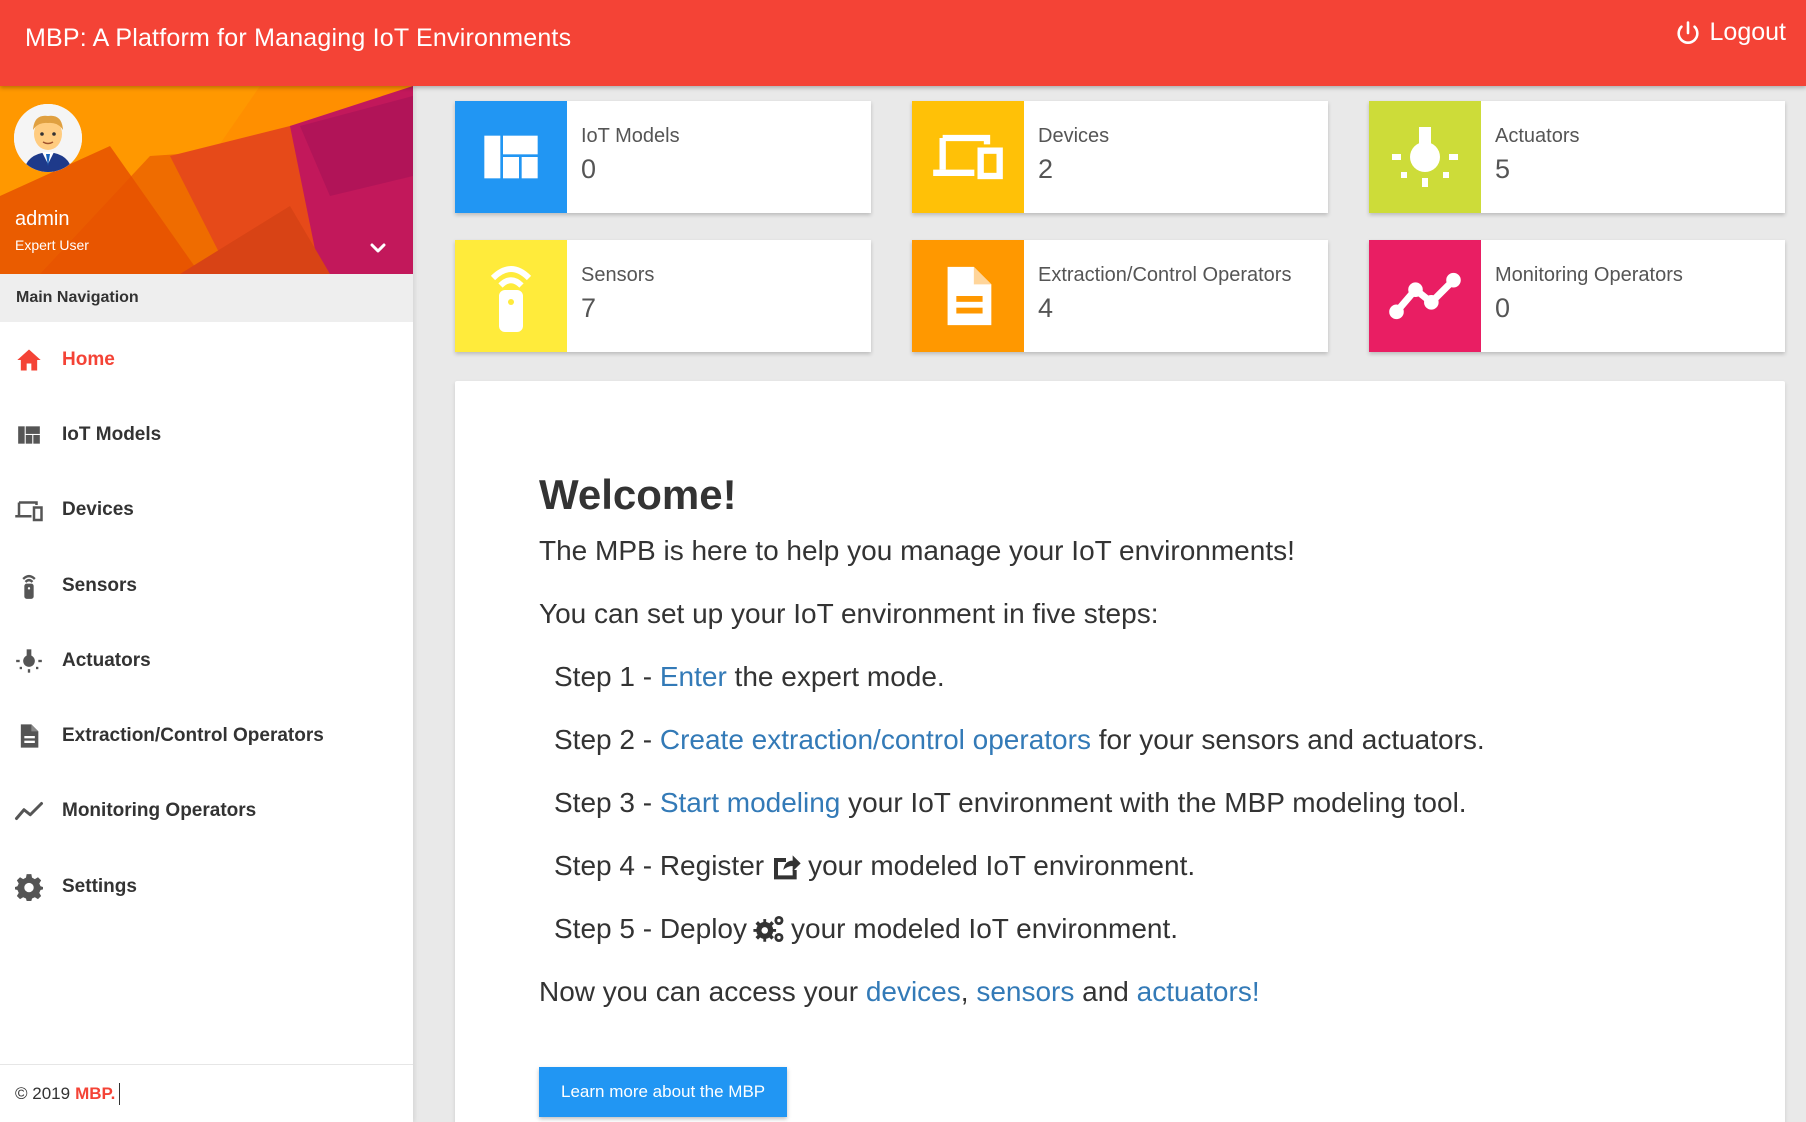 This screenshot has width=1806, height=1122. I want to click on user-name: admin, so click(42, 219).